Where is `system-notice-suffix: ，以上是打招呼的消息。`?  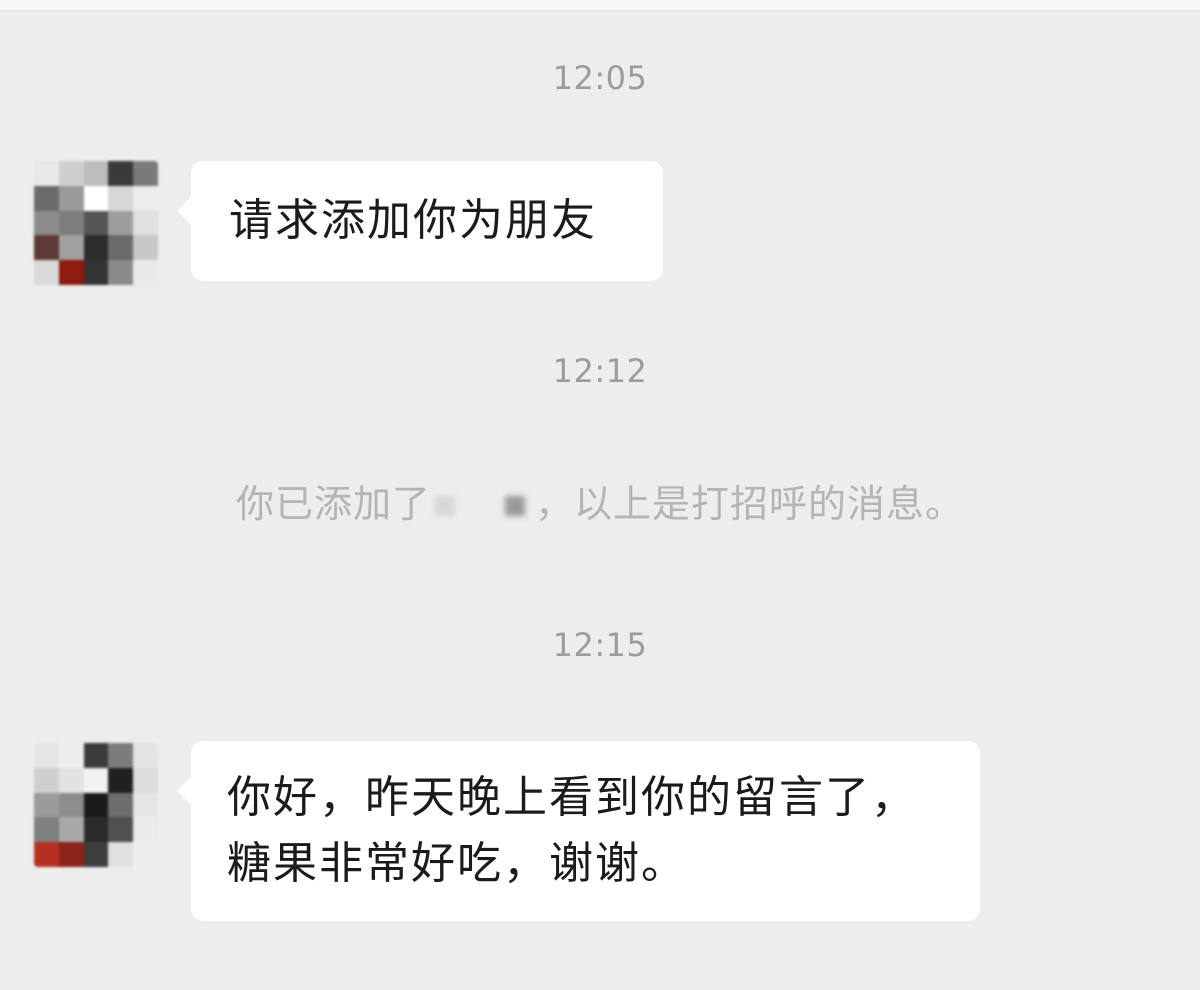
system-notice-suffix: ，以上是打招呼的消息。 is located at coordinates (750, 504).